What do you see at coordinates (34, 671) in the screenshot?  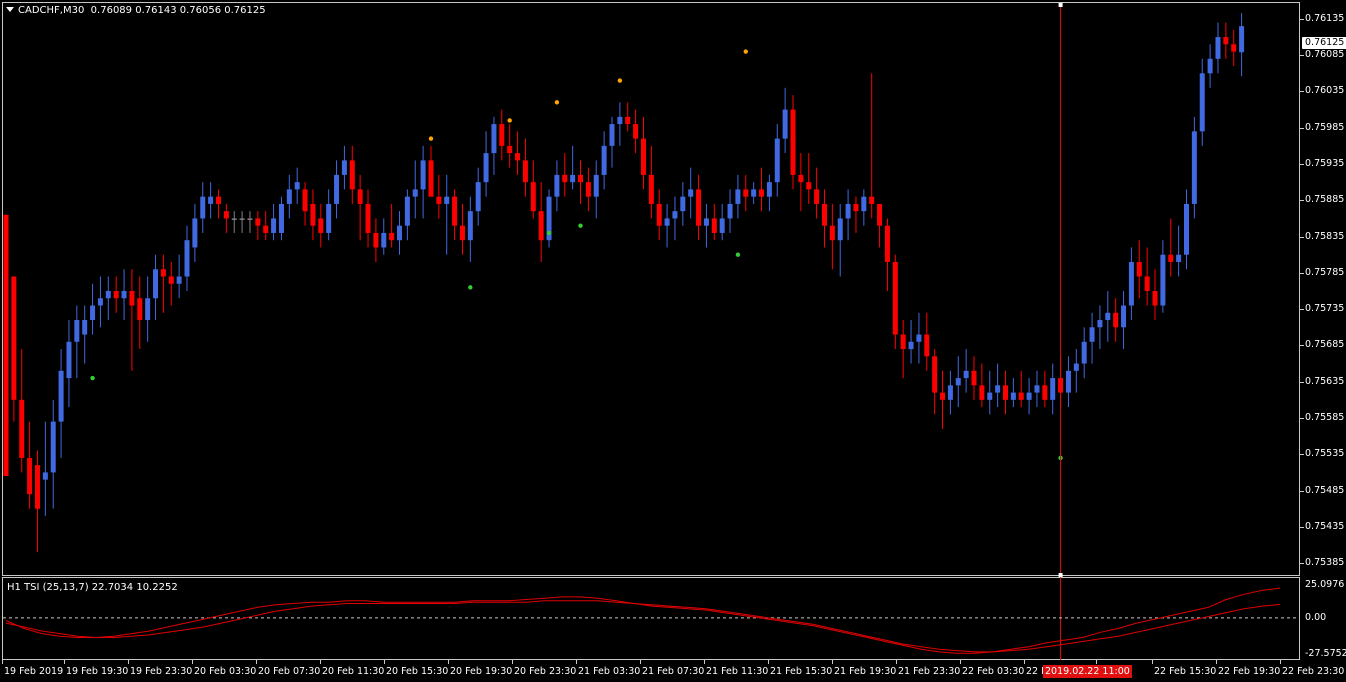 I see `time-label: 19 Feb 2019` at bounding box center [34, 671].